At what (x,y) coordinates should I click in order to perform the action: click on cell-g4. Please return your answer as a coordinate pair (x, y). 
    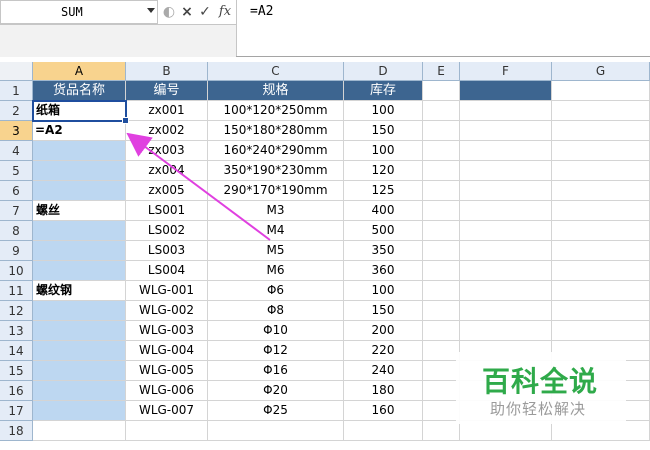
    Looking at the image, I should click on (601, 151).